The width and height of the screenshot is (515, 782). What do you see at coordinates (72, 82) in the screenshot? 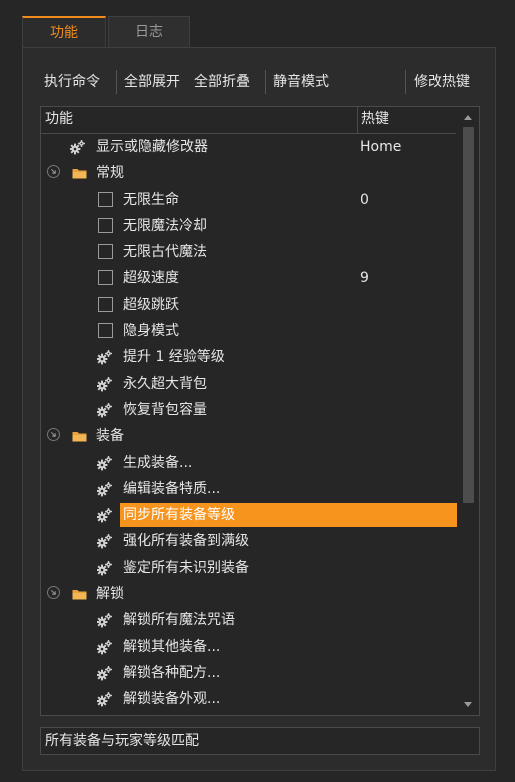
I see `execute-command-button: 执行命令` at bounding box center [72, 82].